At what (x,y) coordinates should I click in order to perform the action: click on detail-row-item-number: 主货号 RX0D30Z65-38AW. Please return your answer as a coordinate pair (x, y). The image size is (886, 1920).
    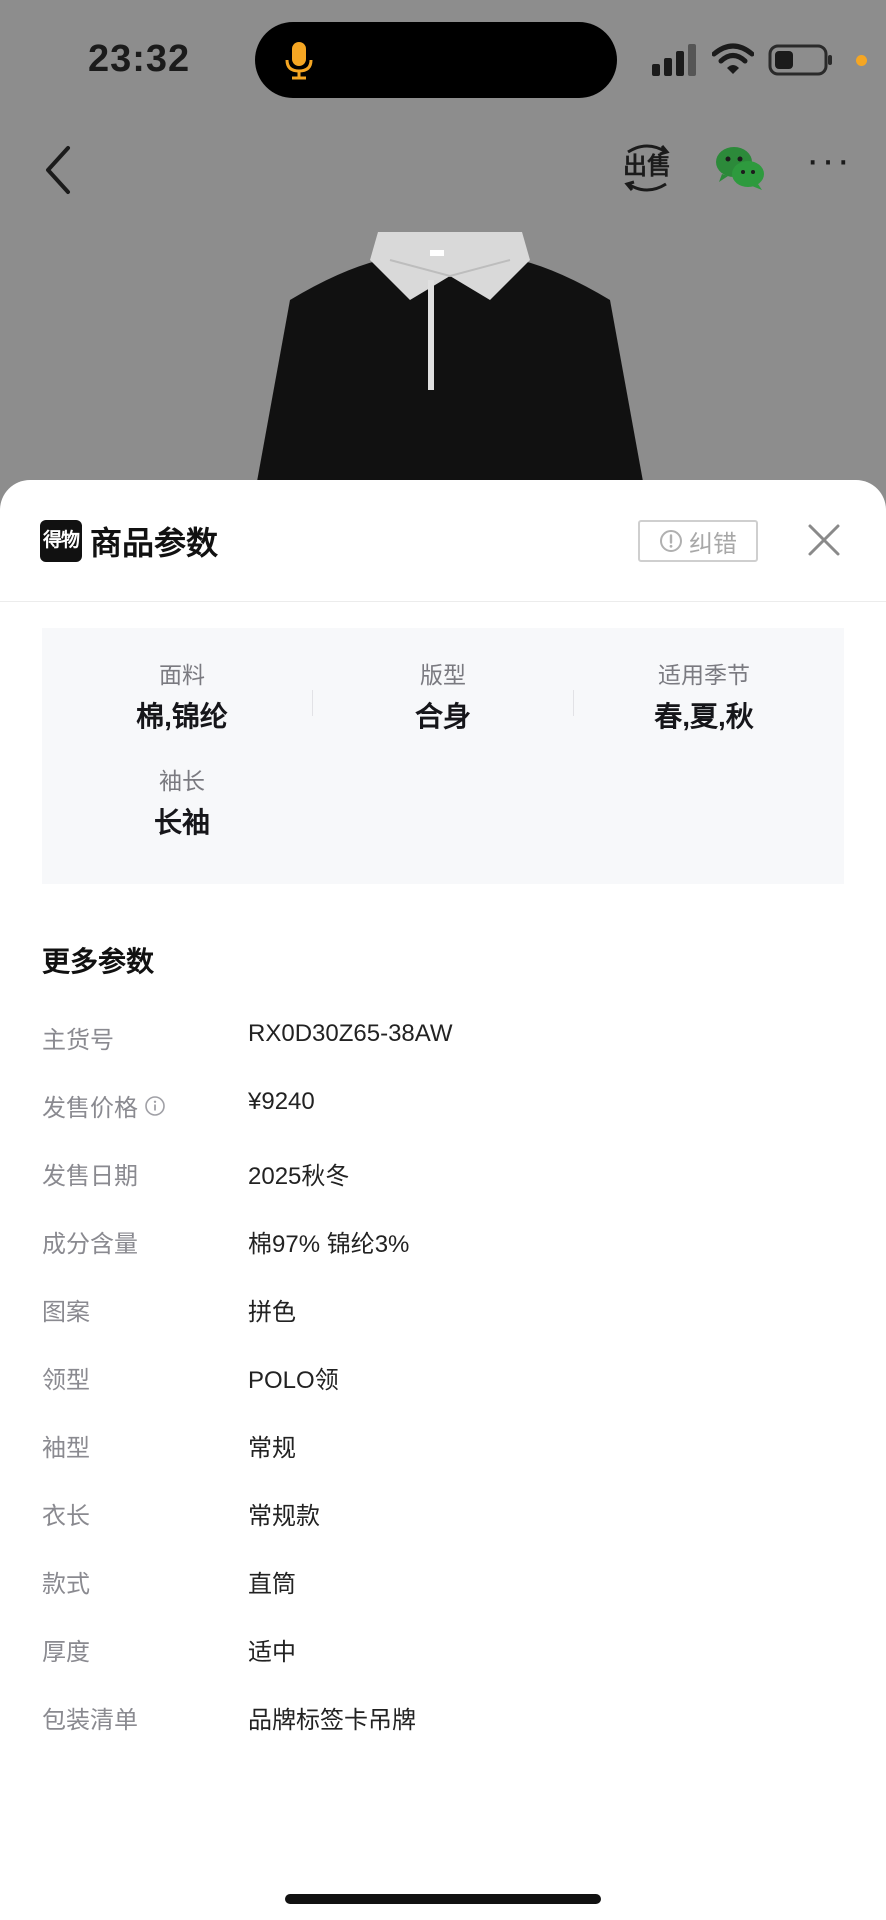
    Looking at the image, I should click on (442, 1040).